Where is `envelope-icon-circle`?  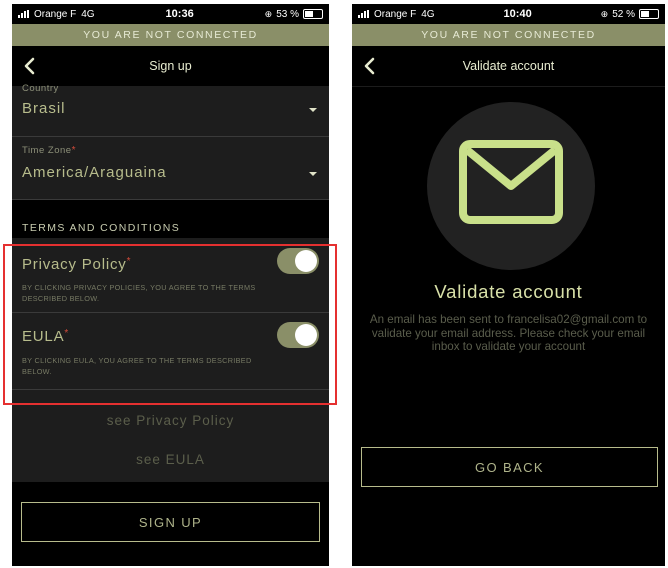
envelope-icon-circle is located at coordinates (511, 186).